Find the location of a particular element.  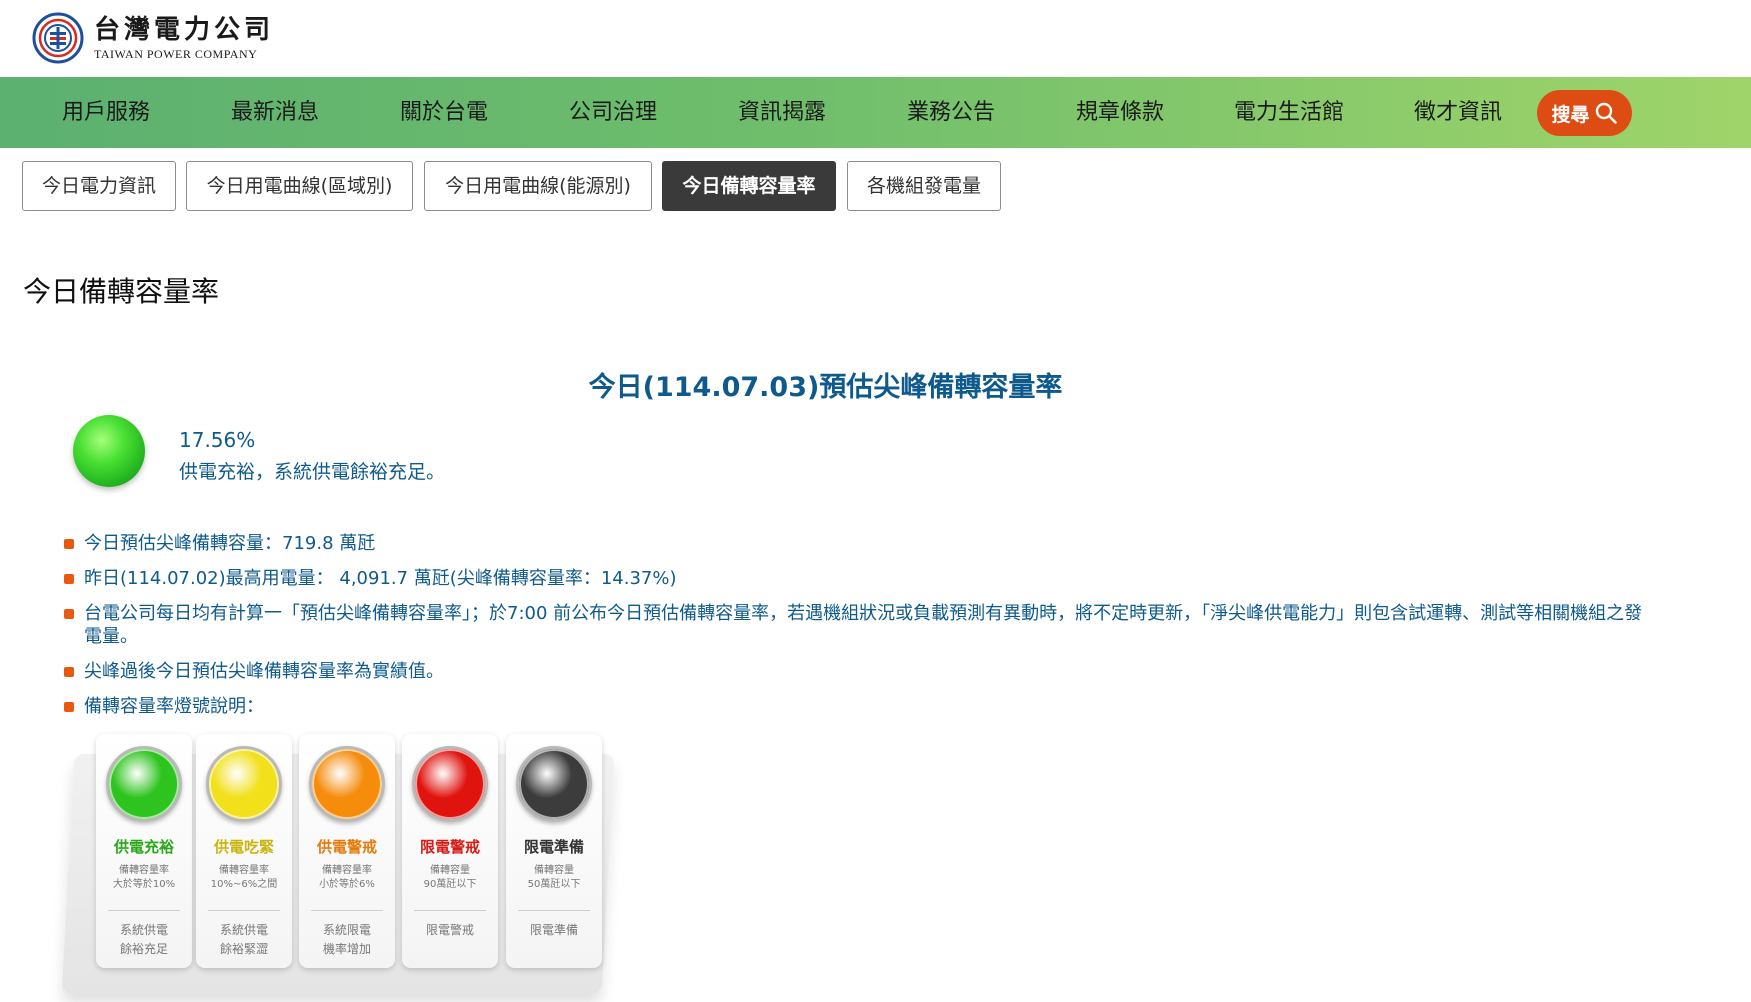

nav-item-regulations: 規章條款 is located at coordinates (1120, 112).